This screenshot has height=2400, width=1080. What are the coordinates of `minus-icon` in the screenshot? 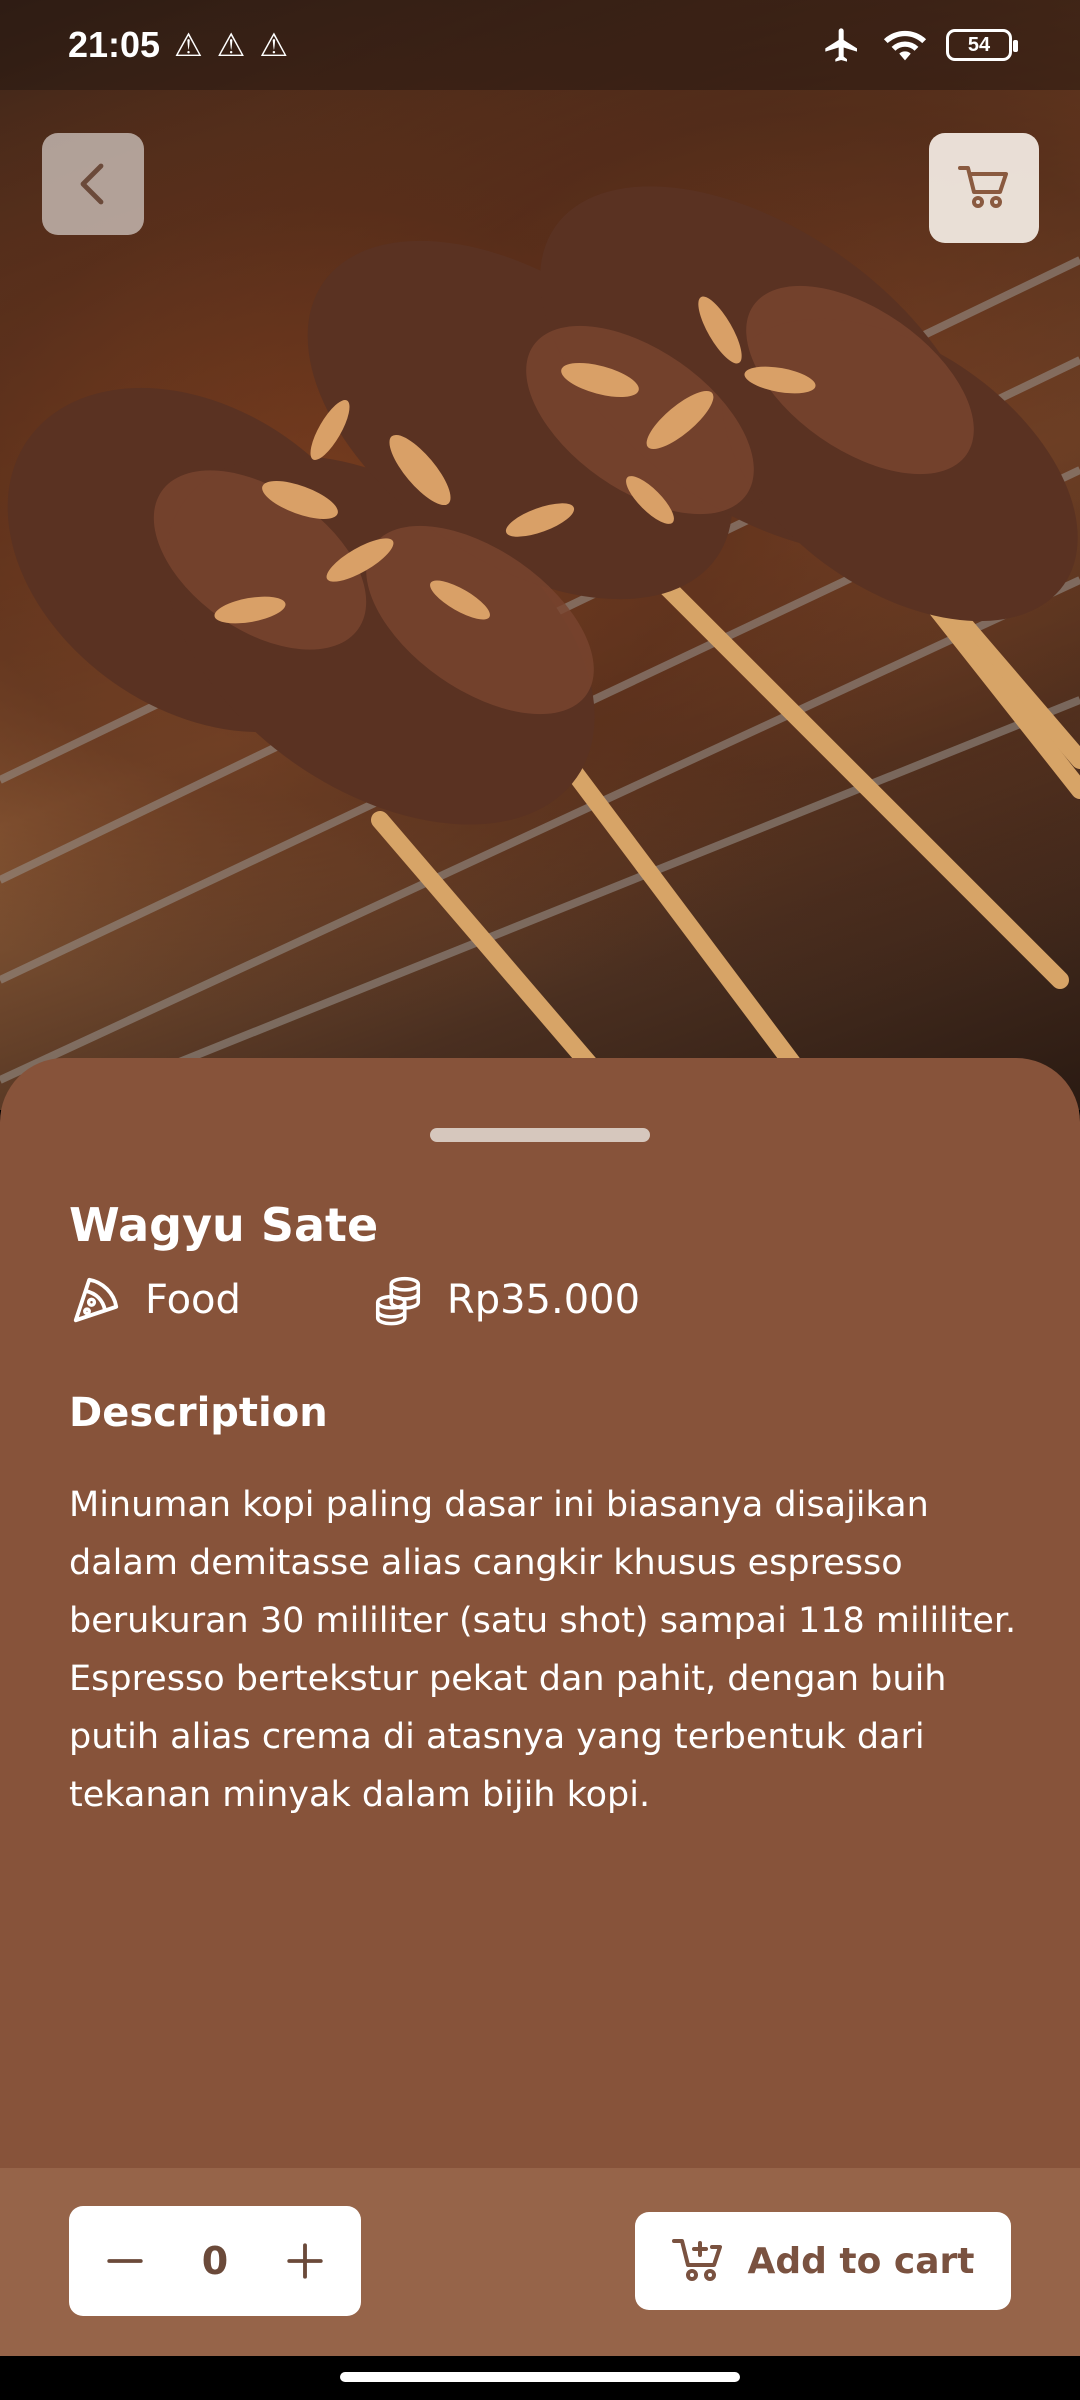 It's located at (125, 2261).